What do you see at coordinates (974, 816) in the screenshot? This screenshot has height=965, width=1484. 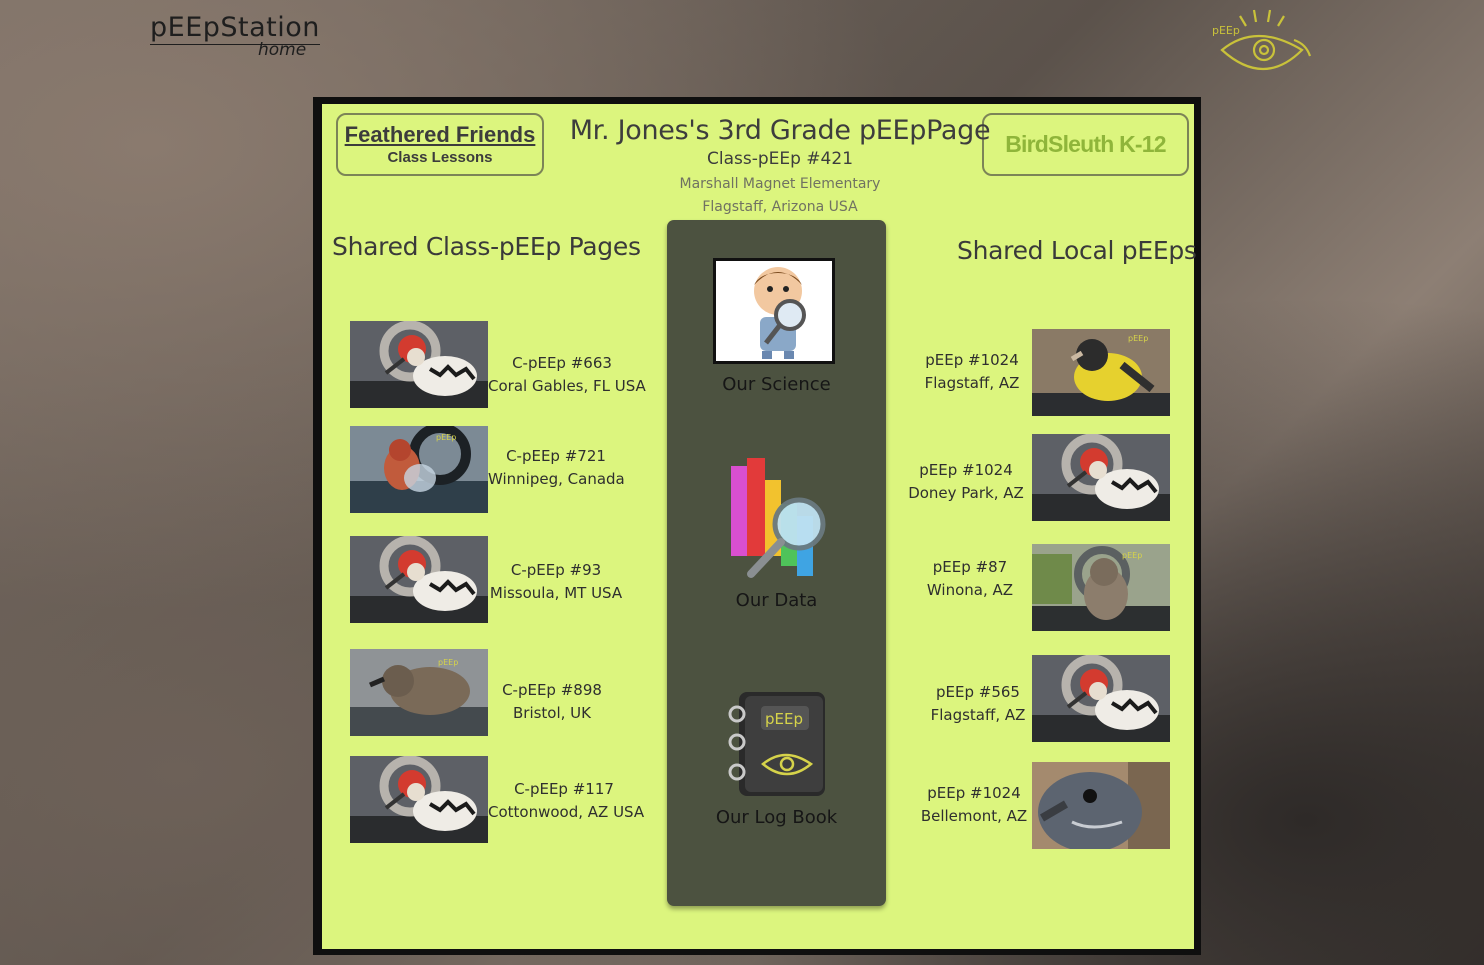 I see `local-peep-location: Bellemont, AZ` at bounding box center [974, 816].